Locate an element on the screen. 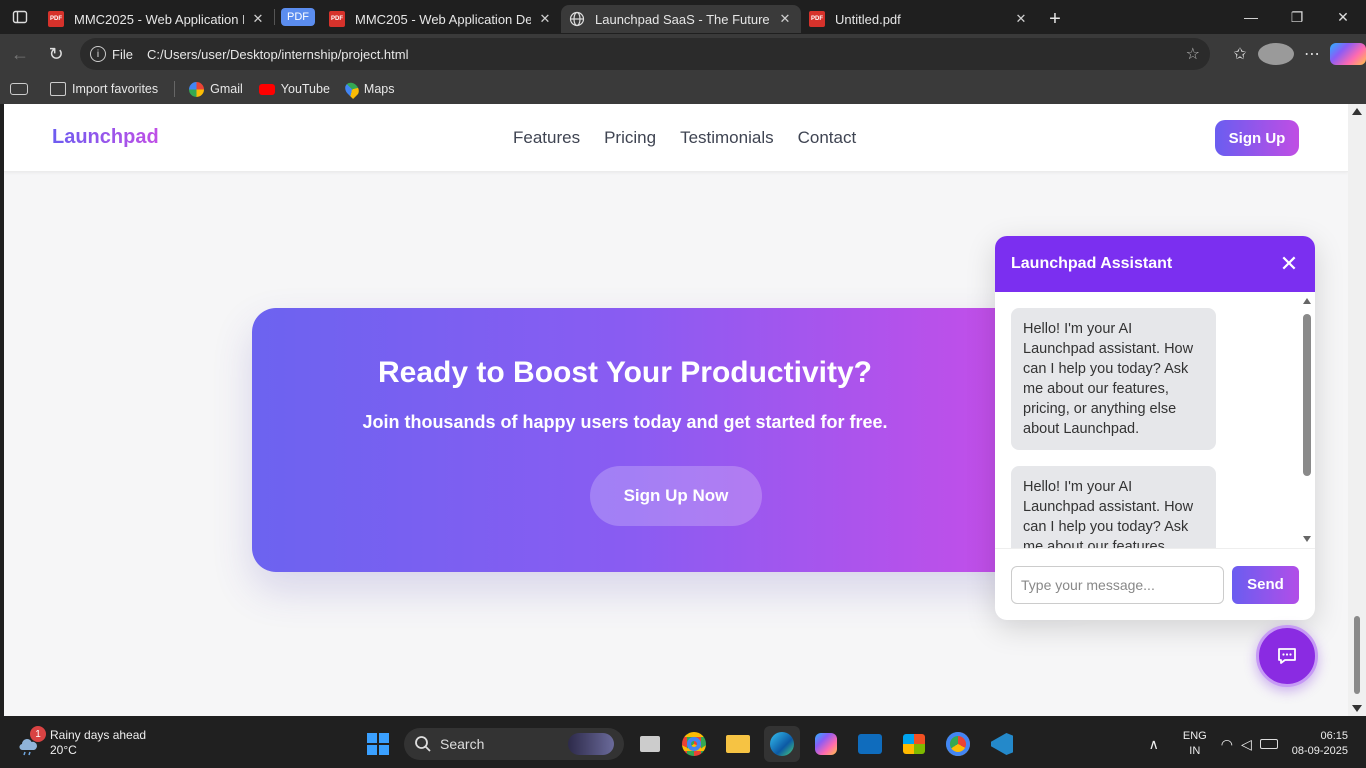 Image resolution: width=1366 pixels, height=768 pixels. globe-icon is located at coordinates (577, 19).